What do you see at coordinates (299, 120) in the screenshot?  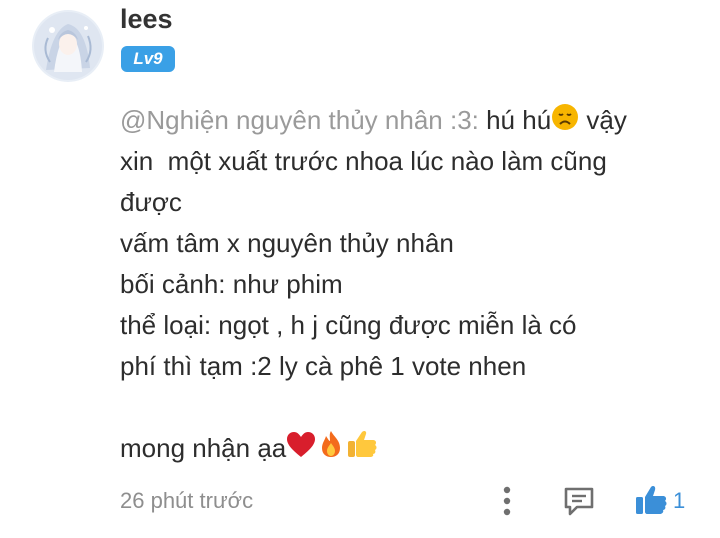 I see `mention-link: @Nghiện nguyên thủy nhân :3:` at bounding box center [299, 120].